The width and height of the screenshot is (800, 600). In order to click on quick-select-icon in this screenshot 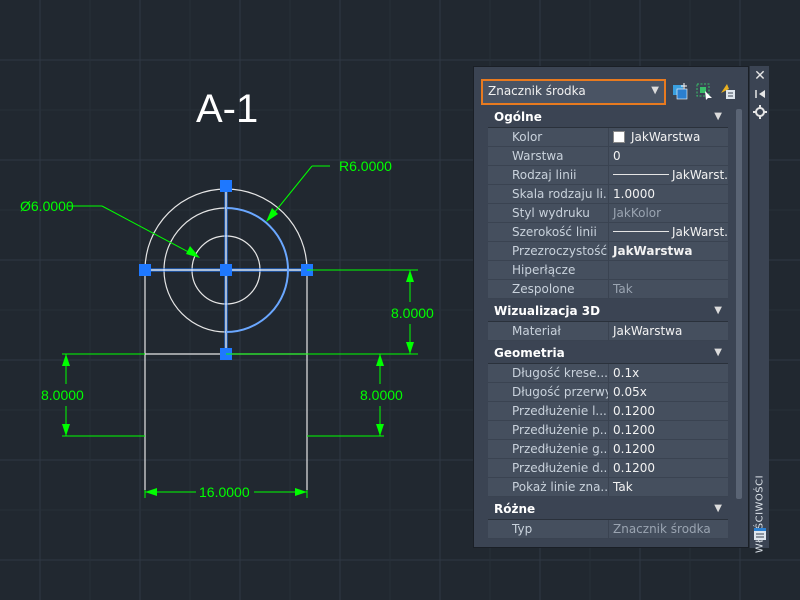, I will do `click(728, 91)`.